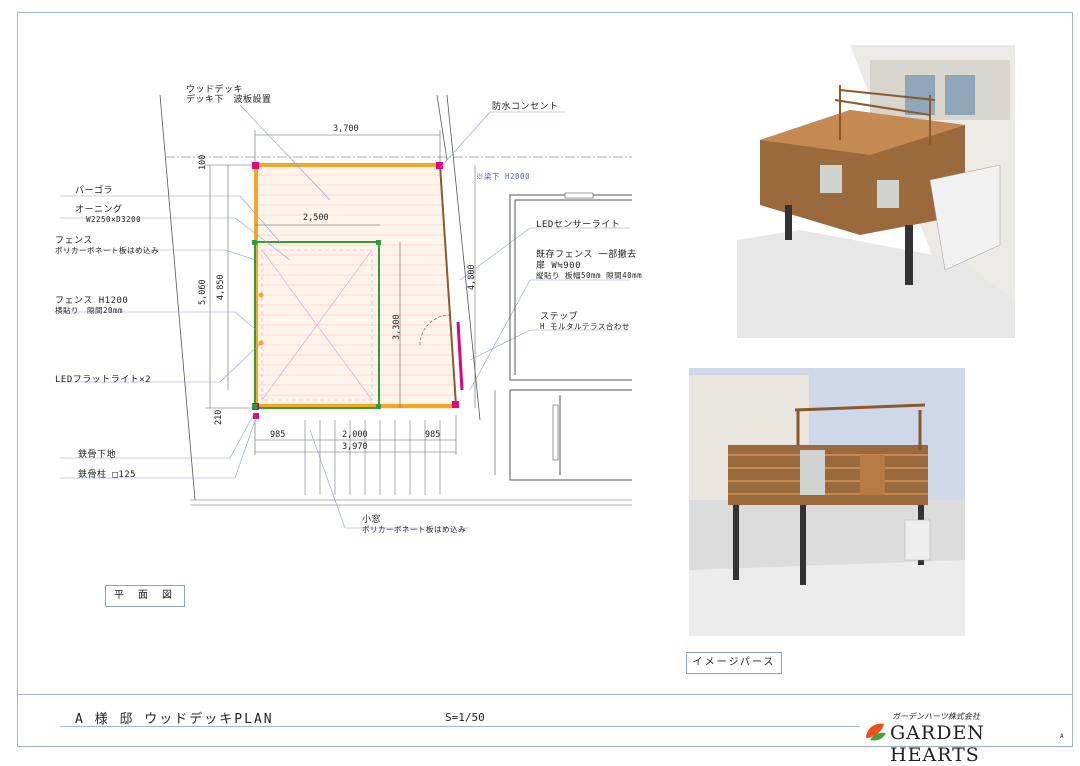 The height and width of the screenshot is (766, 1080). Describe the element at coordinates (99, 210) in the screenshot. I see `label-awning: オーニング` at that location.